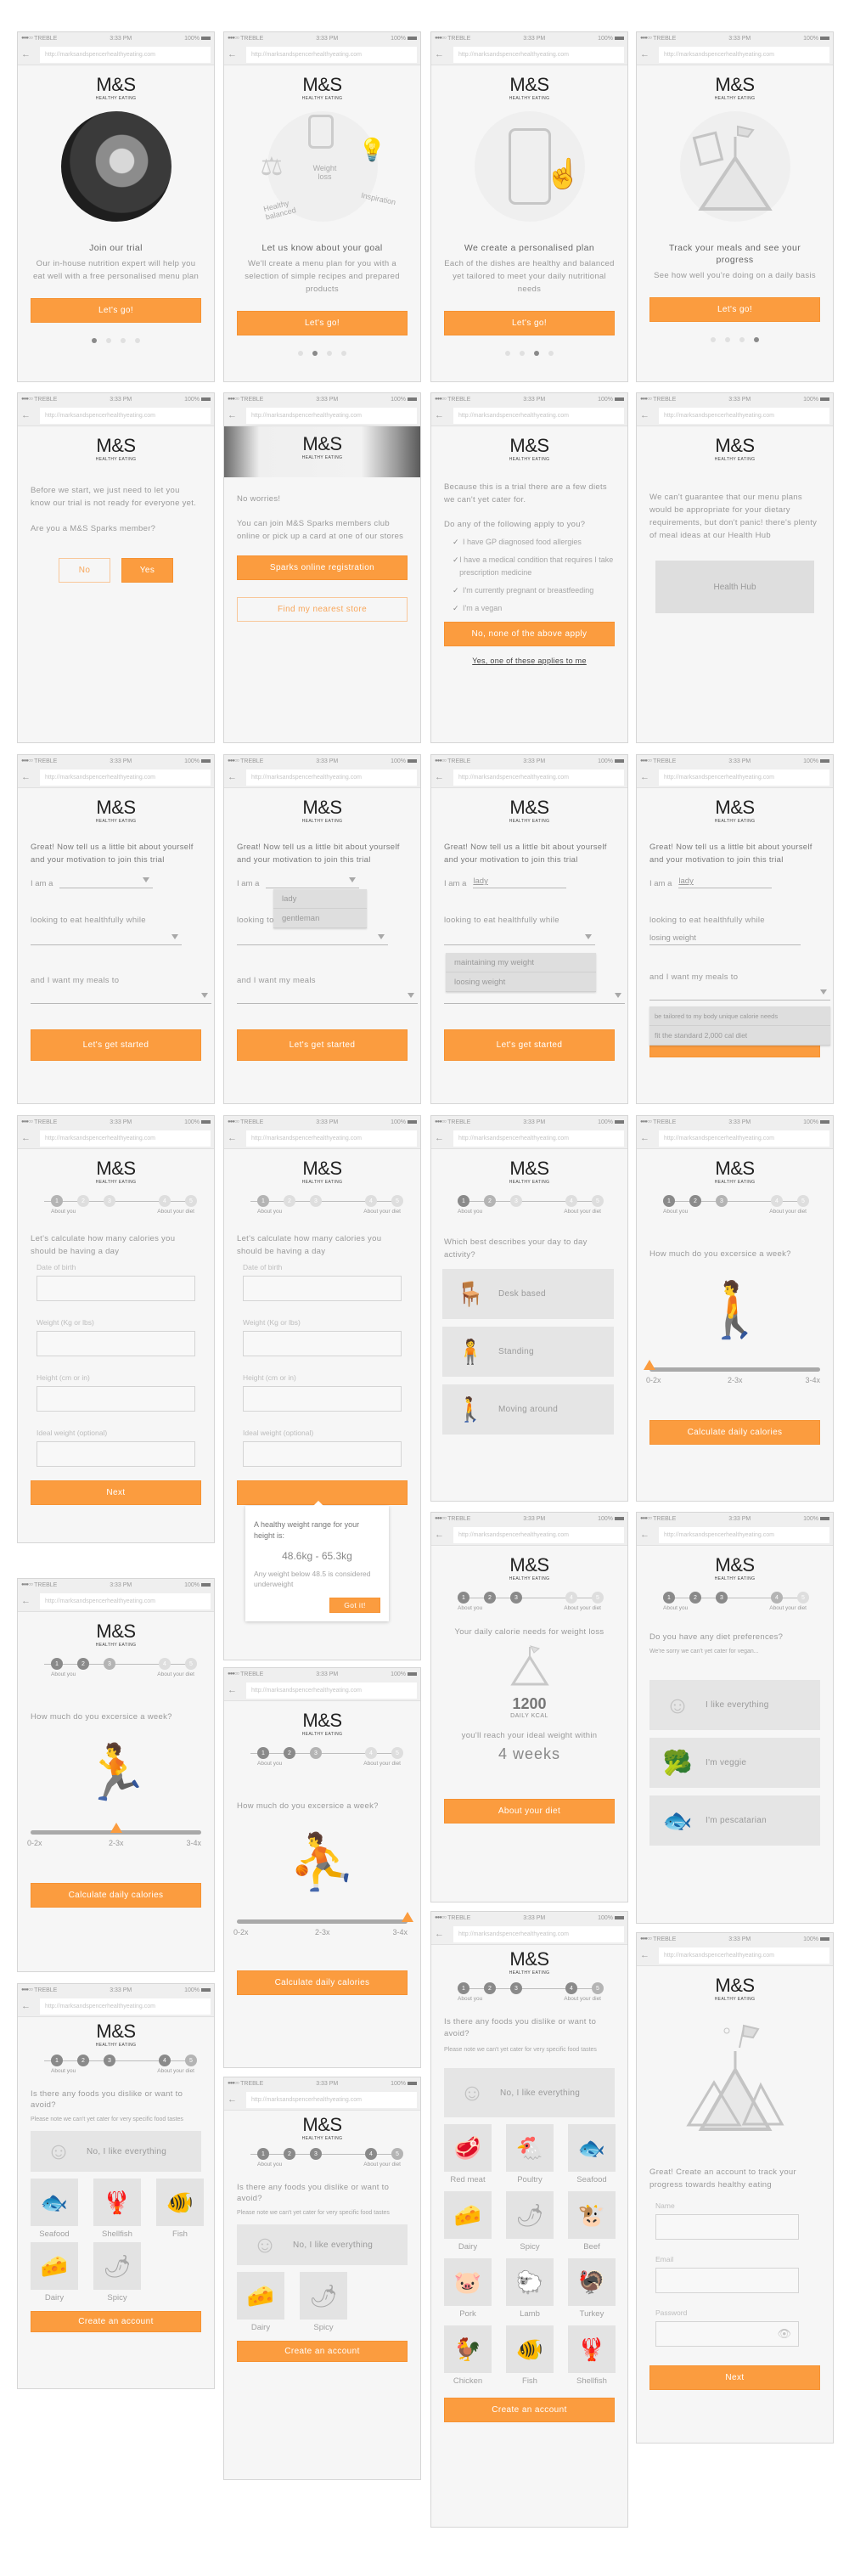  What do you see at coordinates (784, 2334) in the screenshot?
I see `eye-icon: 👁` at bounding box center [784, 2334].